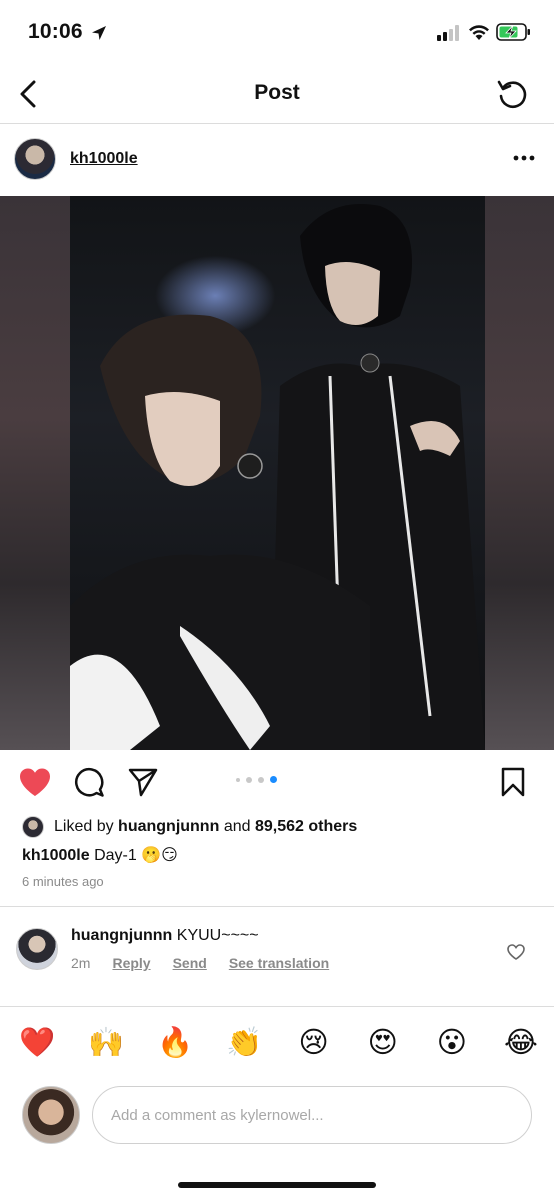 This screenshot has width=554, height=1200. I want to click on comment-meta: 2m Reply Send See translation, so click(200, 963).